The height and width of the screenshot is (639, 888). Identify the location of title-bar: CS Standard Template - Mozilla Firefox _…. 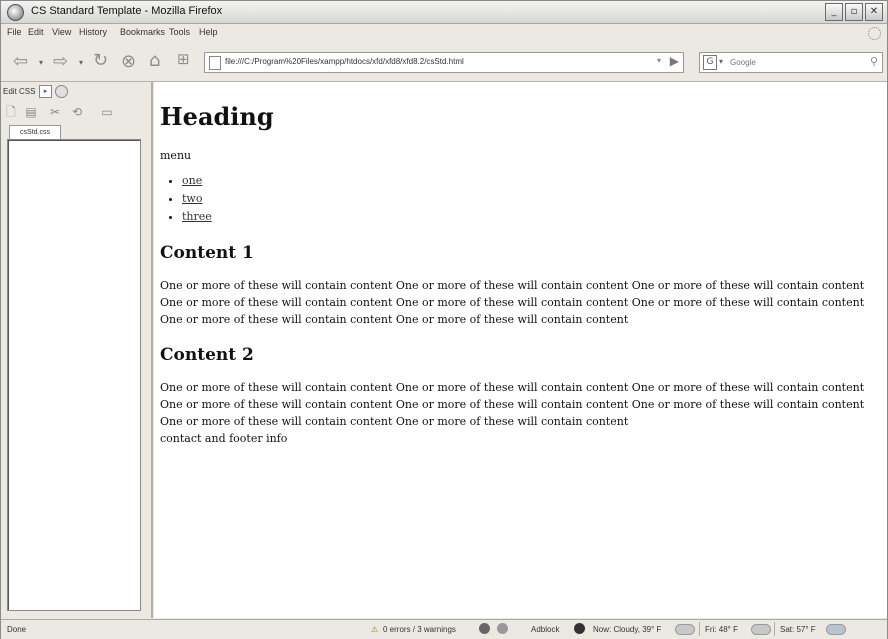
(444, 12).